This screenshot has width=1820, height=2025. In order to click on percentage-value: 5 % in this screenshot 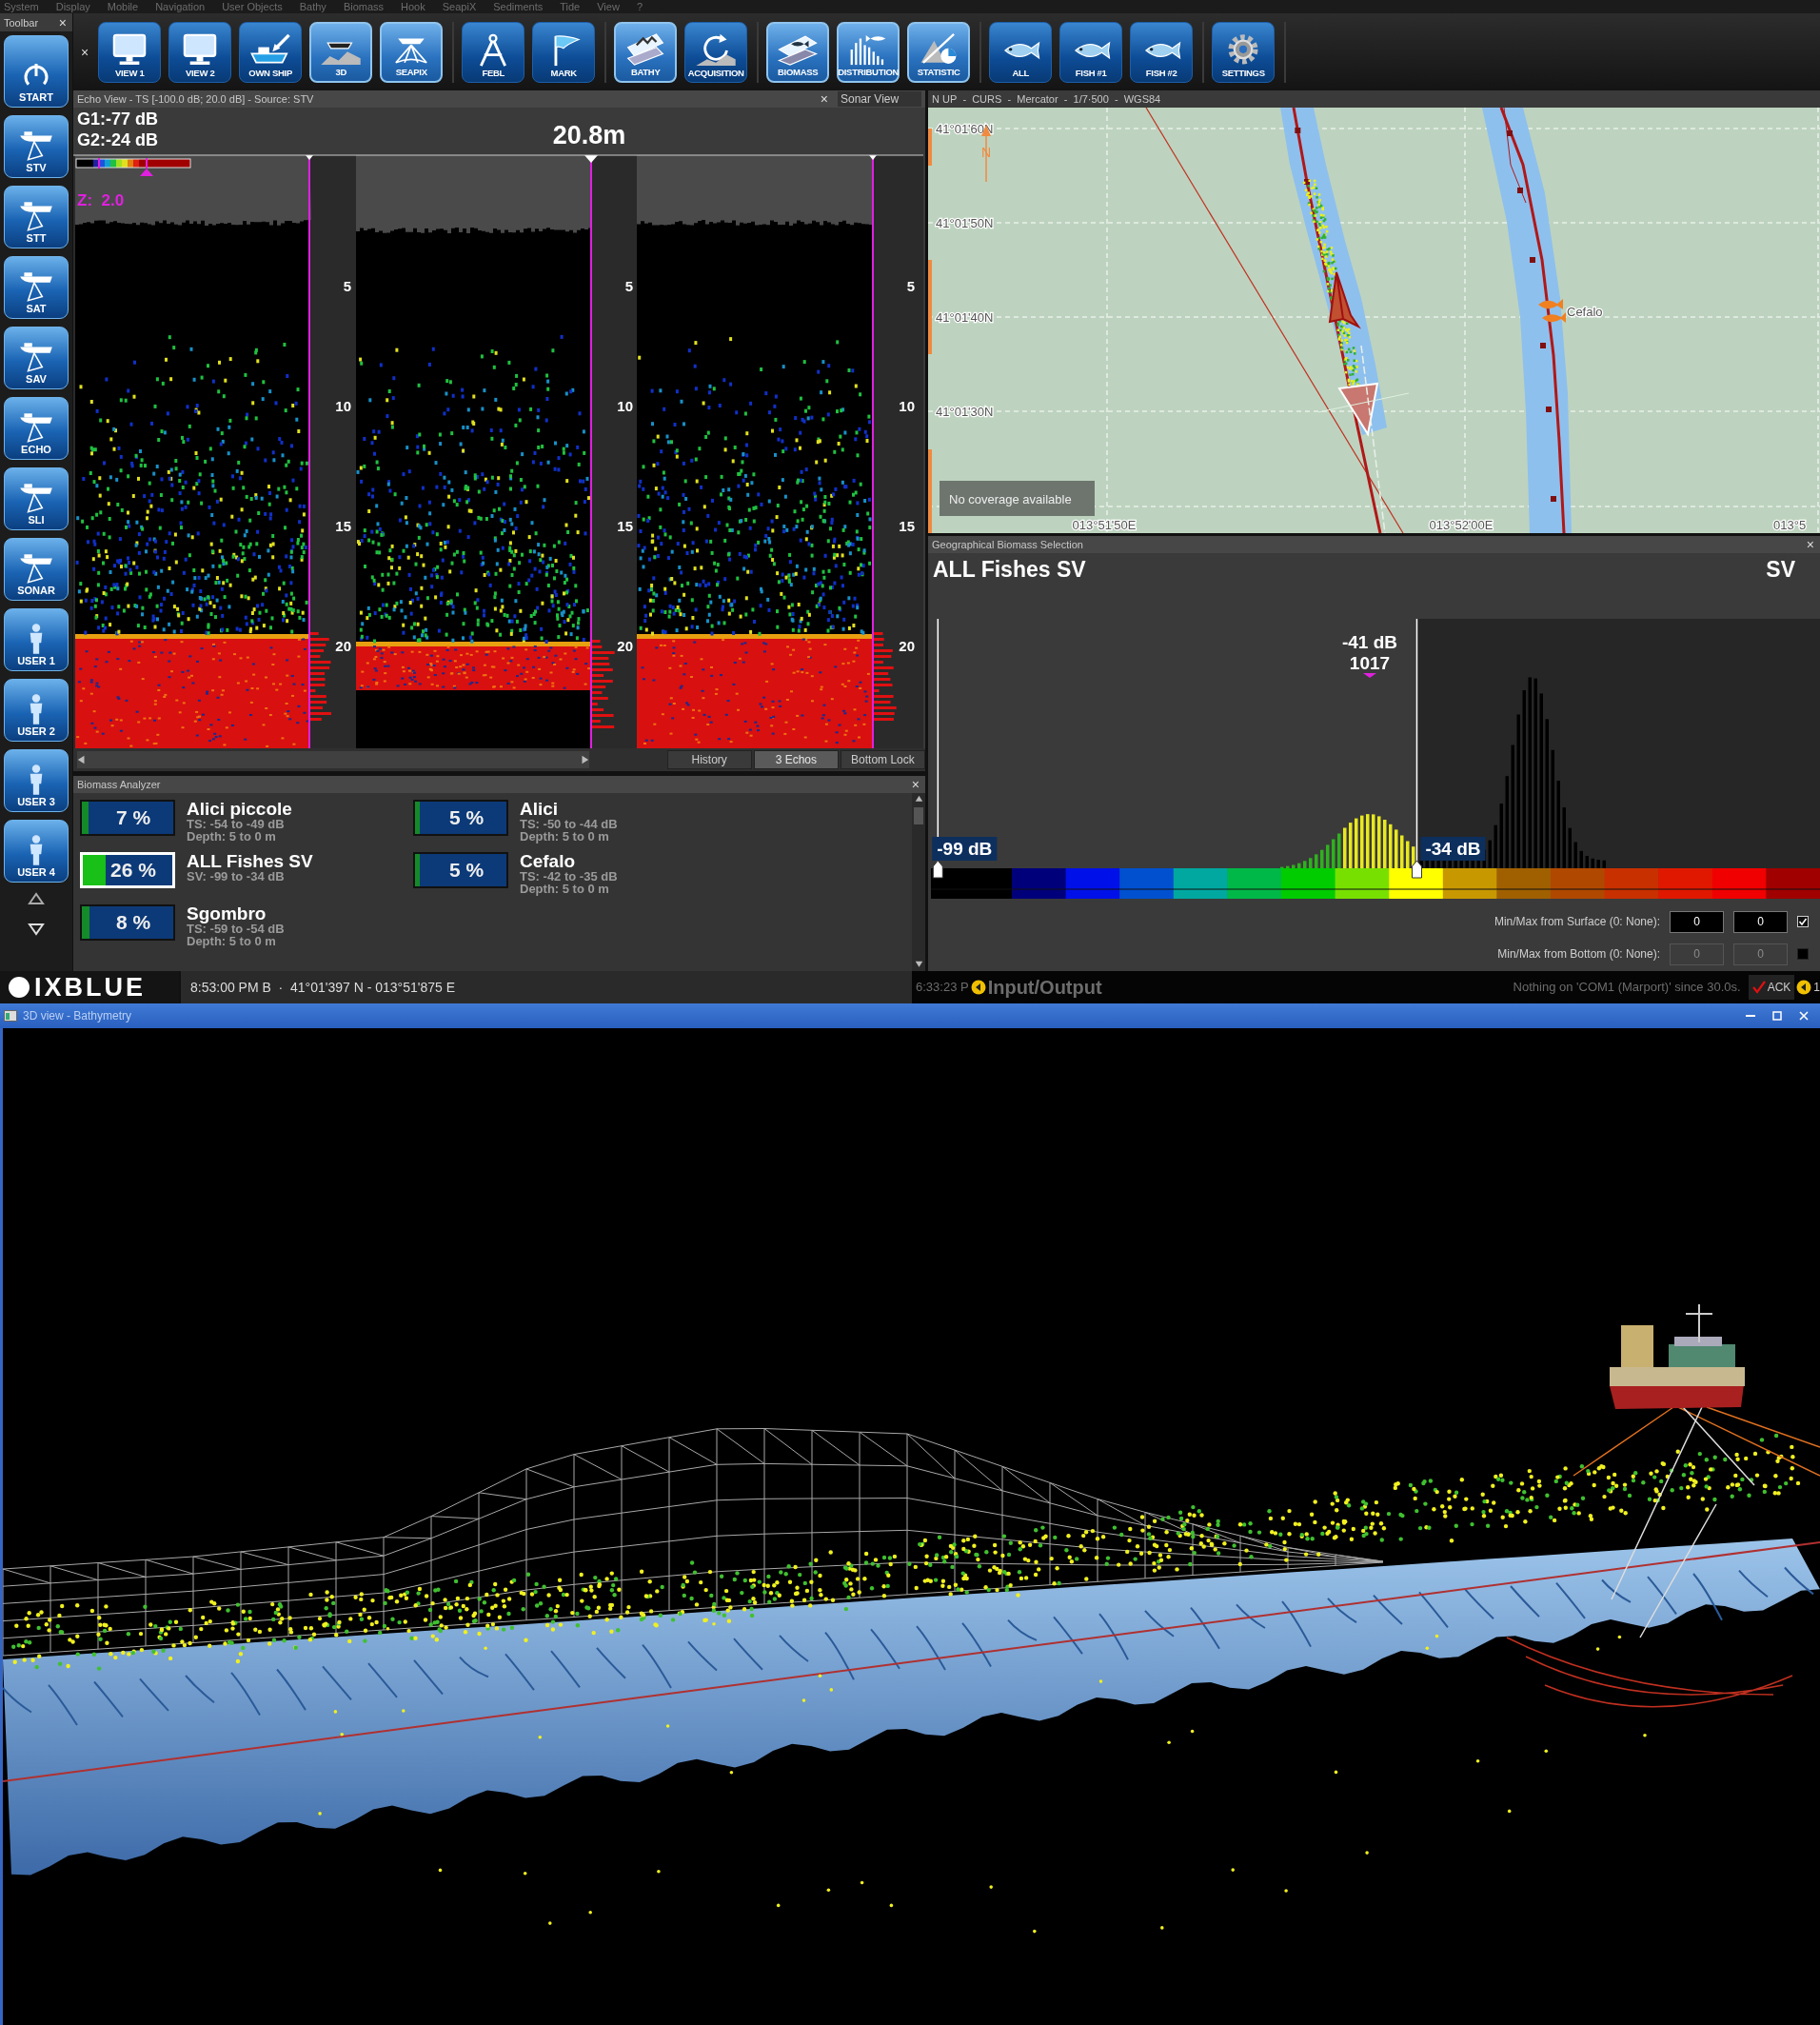, I will do `click(466, 817)`.